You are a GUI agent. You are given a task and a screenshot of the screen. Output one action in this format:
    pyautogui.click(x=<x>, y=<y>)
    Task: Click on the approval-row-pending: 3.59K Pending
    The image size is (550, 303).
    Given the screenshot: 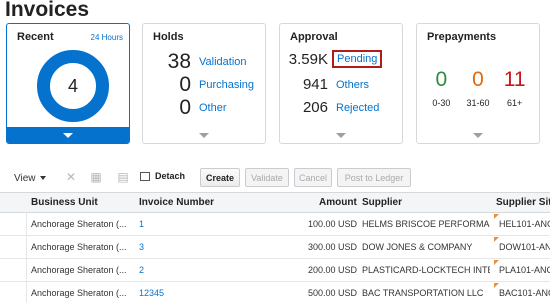 What is the action you would take?
    pyautogui.click(x=335, y=59)
    